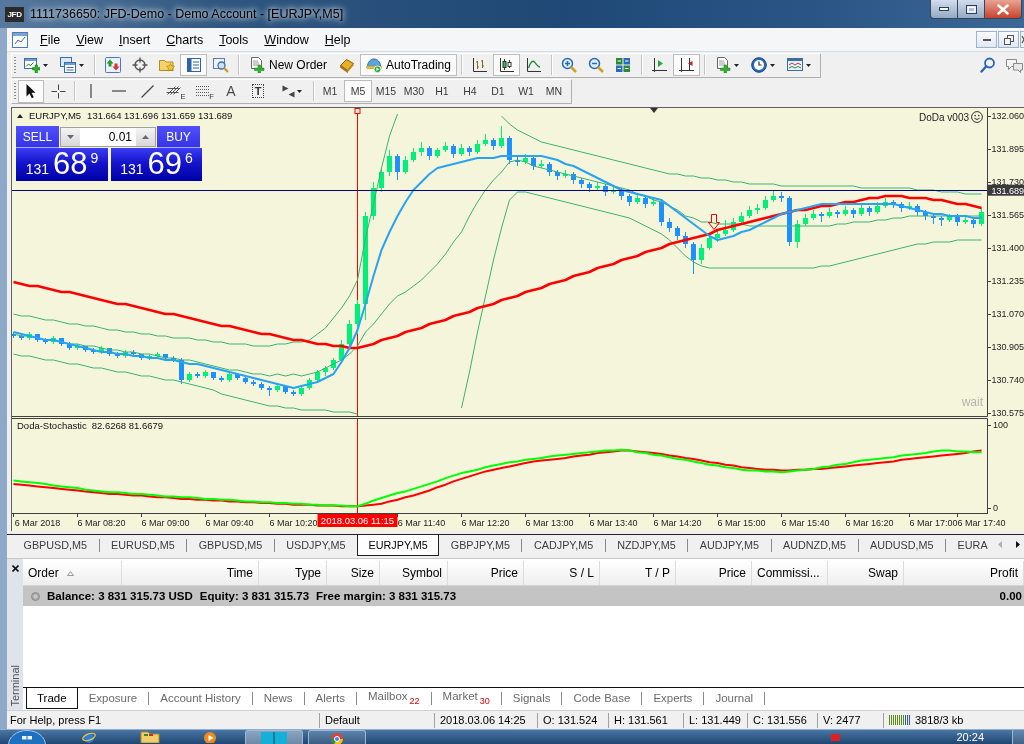  What do you see at coordinates (14, 14) in the screenshot?
I see `app-logo: JFD` at bounding box center [14, 14].